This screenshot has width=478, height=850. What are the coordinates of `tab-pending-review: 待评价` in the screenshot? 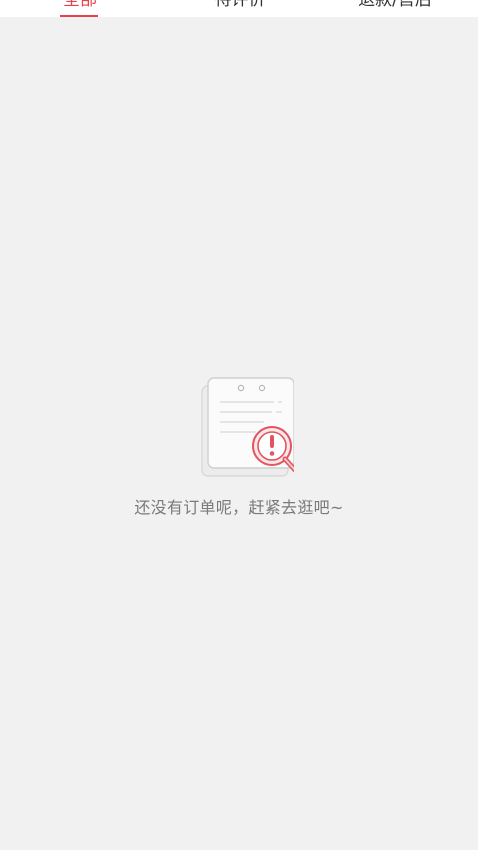 It's located at (240, 8).